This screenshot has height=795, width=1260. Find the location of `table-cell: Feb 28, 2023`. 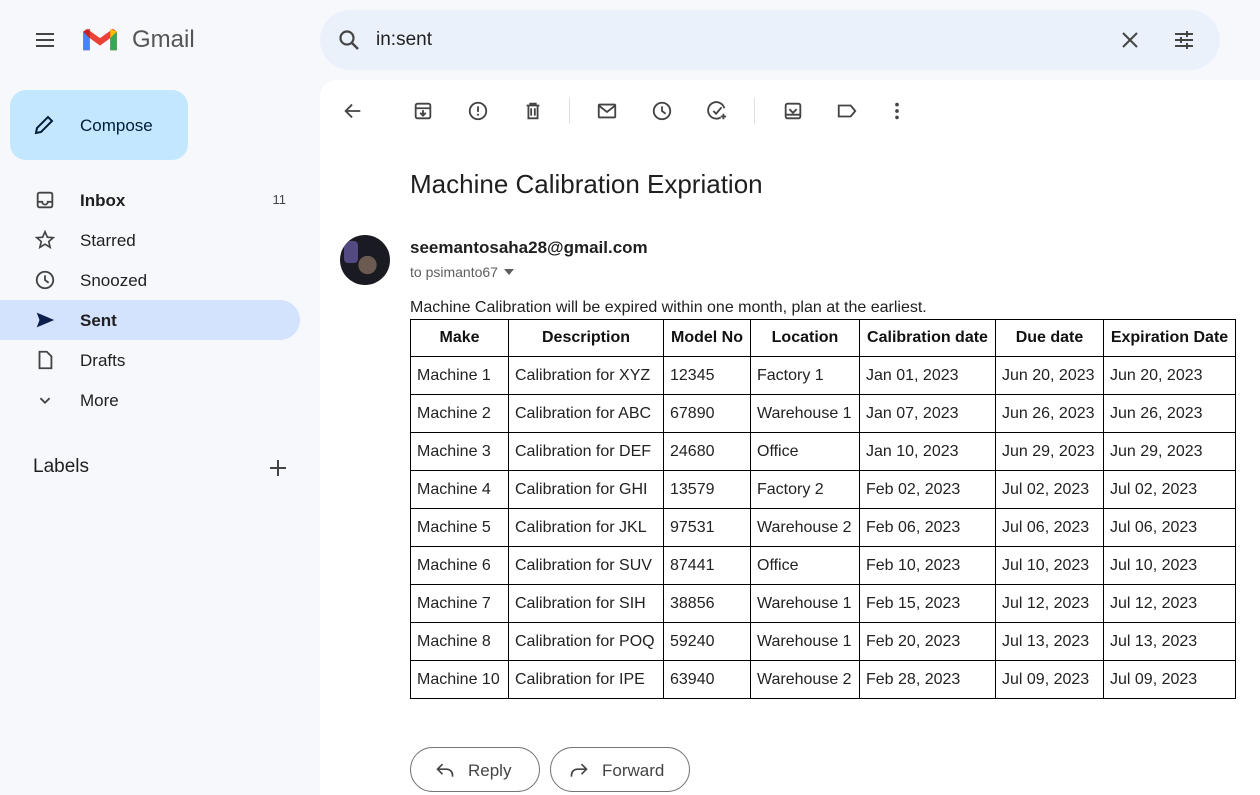

table-cell: Feb 28, 2023 is located at coordinates (927, 679).